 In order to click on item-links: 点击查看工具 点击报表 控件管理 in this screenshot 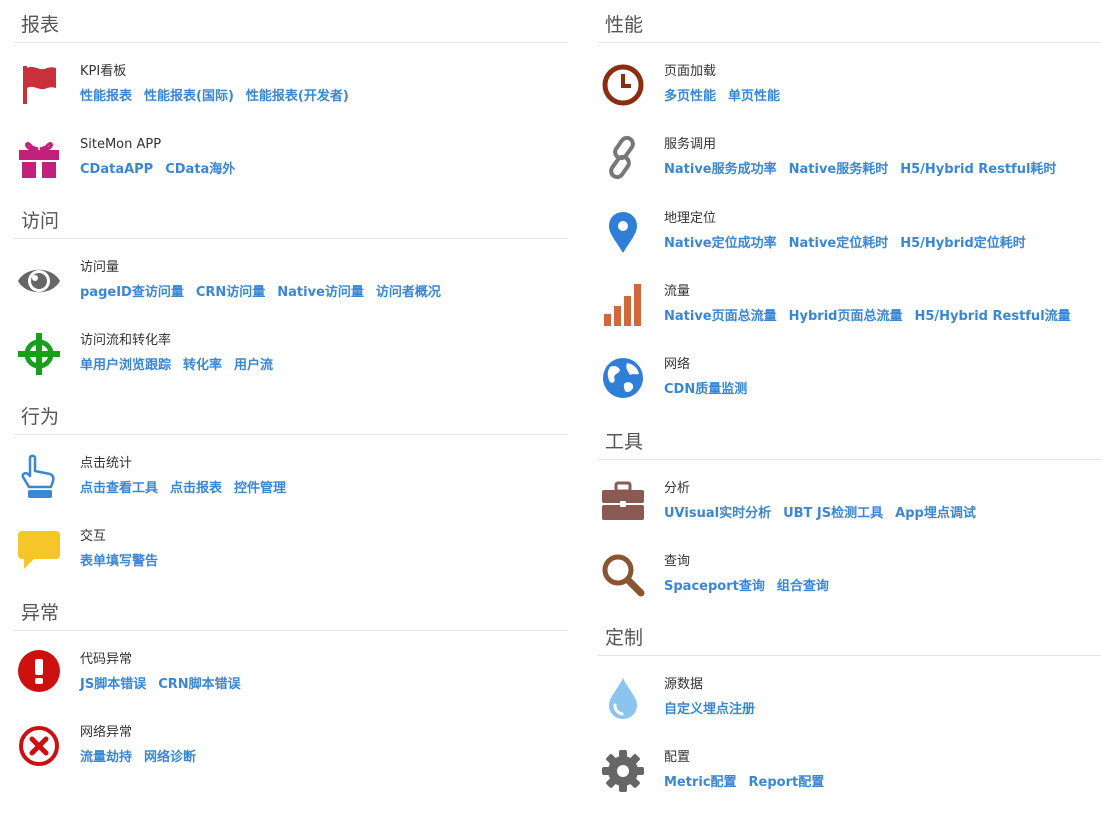, I will do `click(189, 489)`.